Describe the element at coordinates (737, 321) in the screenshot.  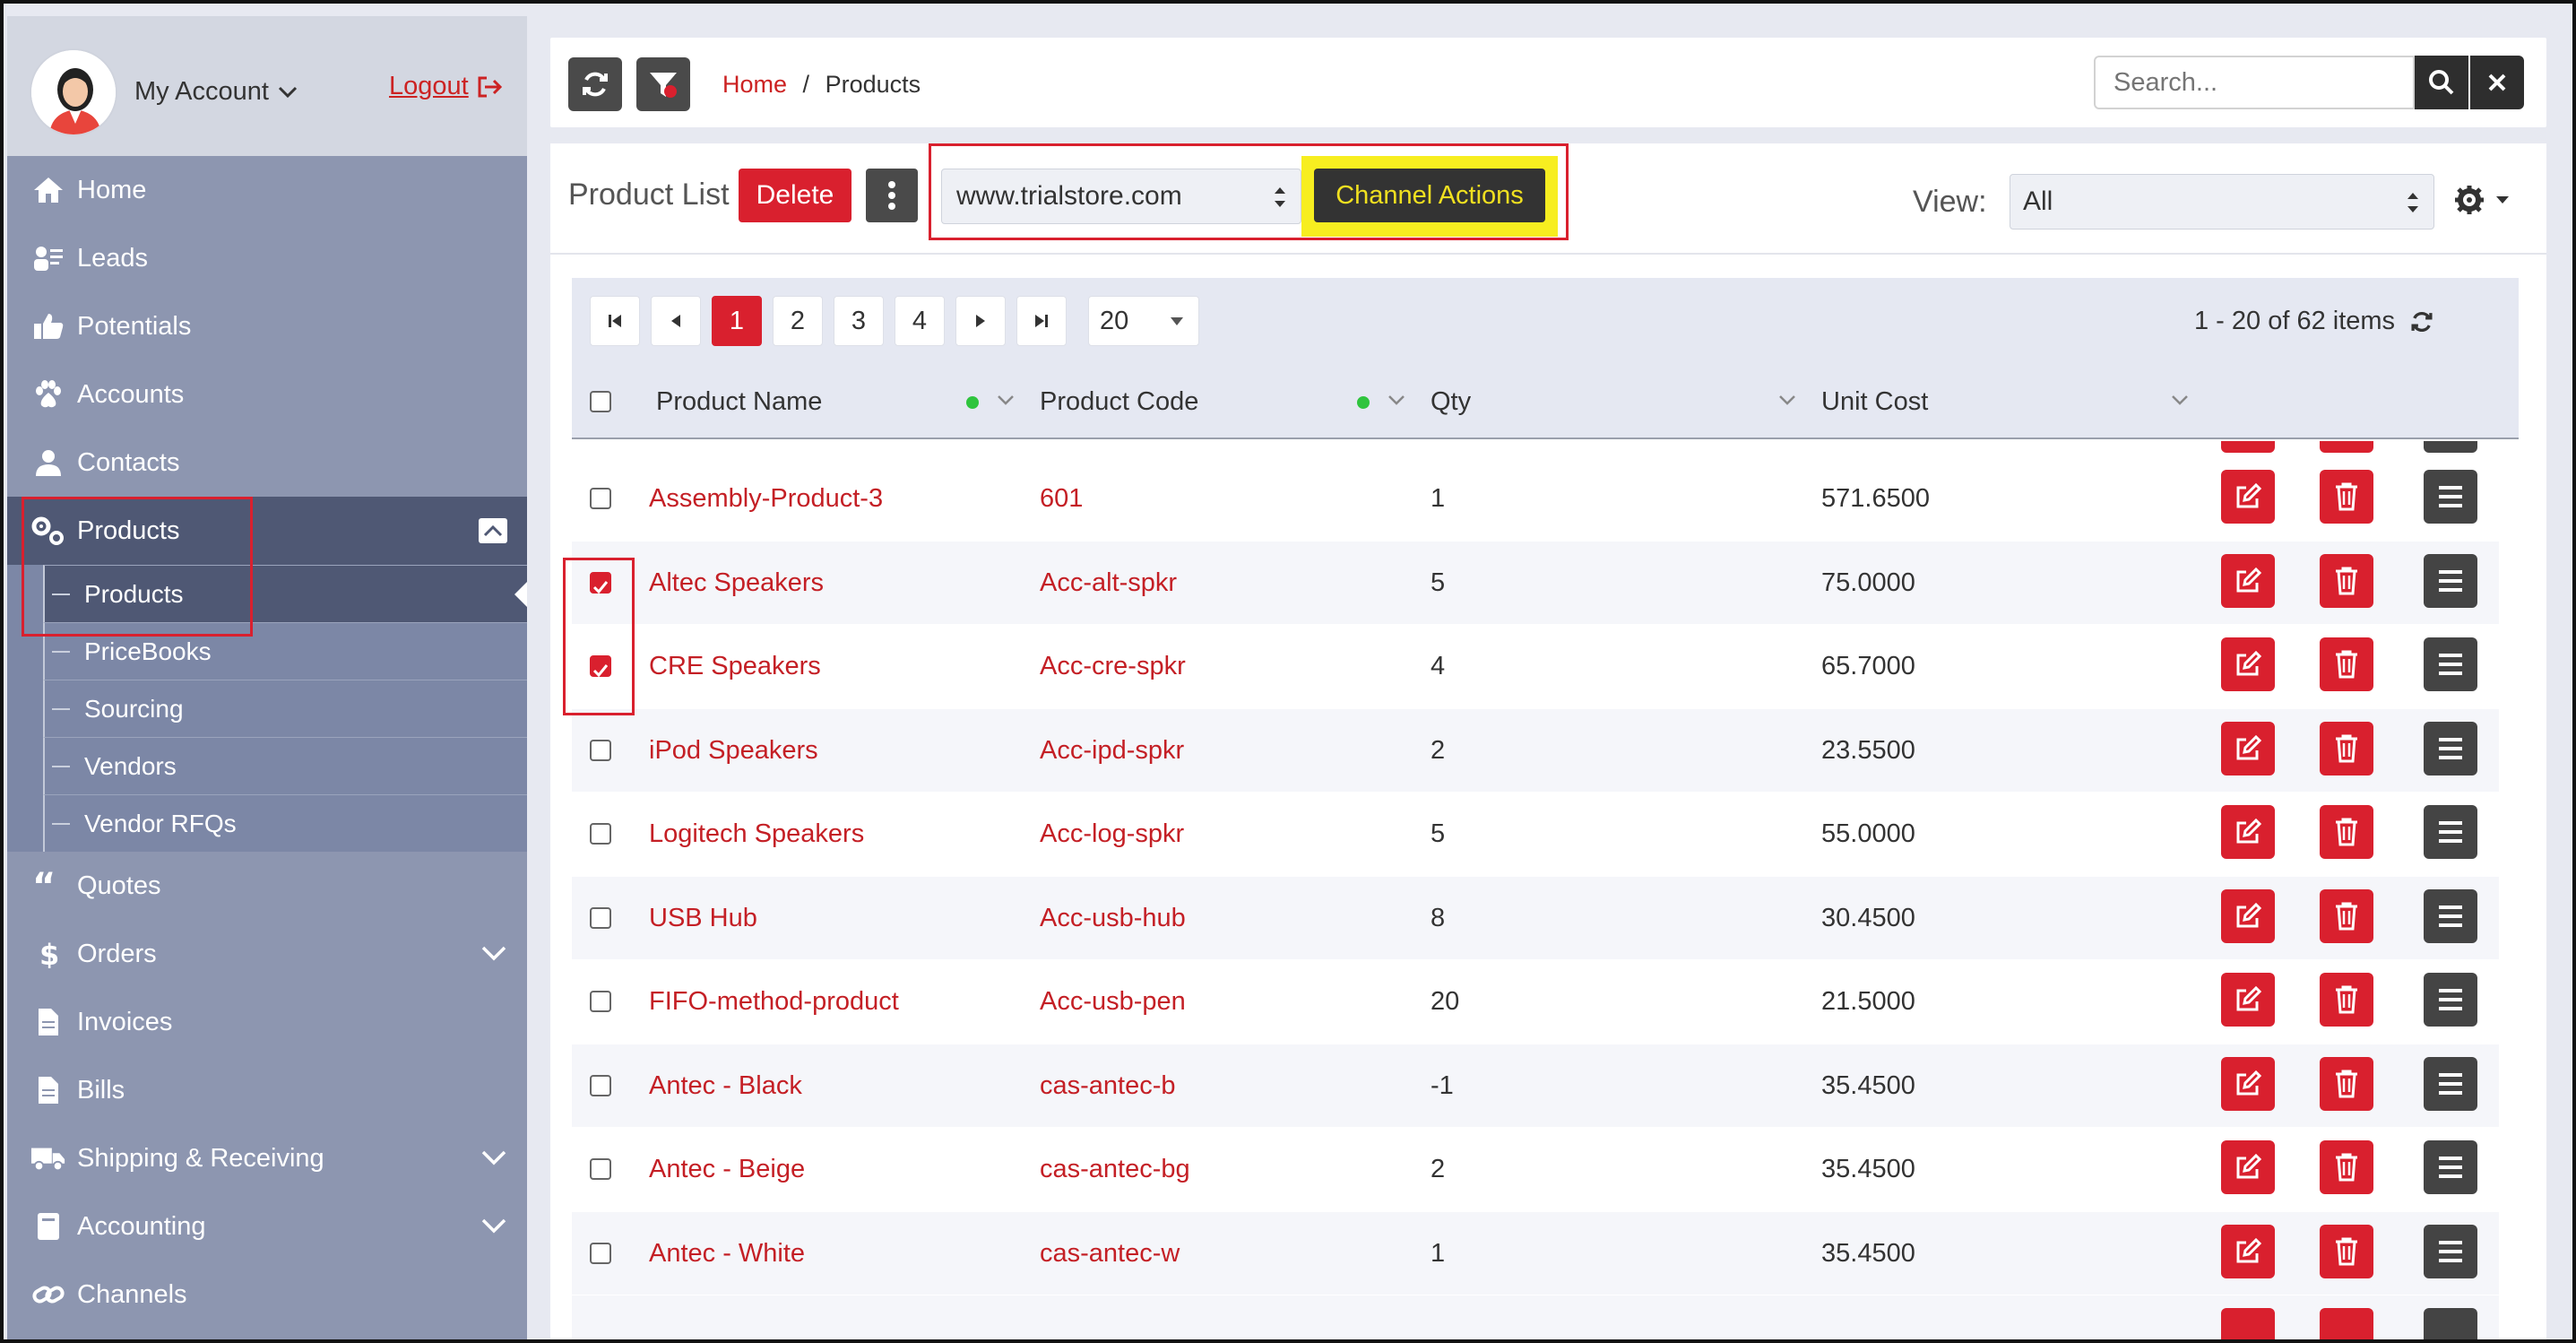
I see `page-1-button: 1` at that location.